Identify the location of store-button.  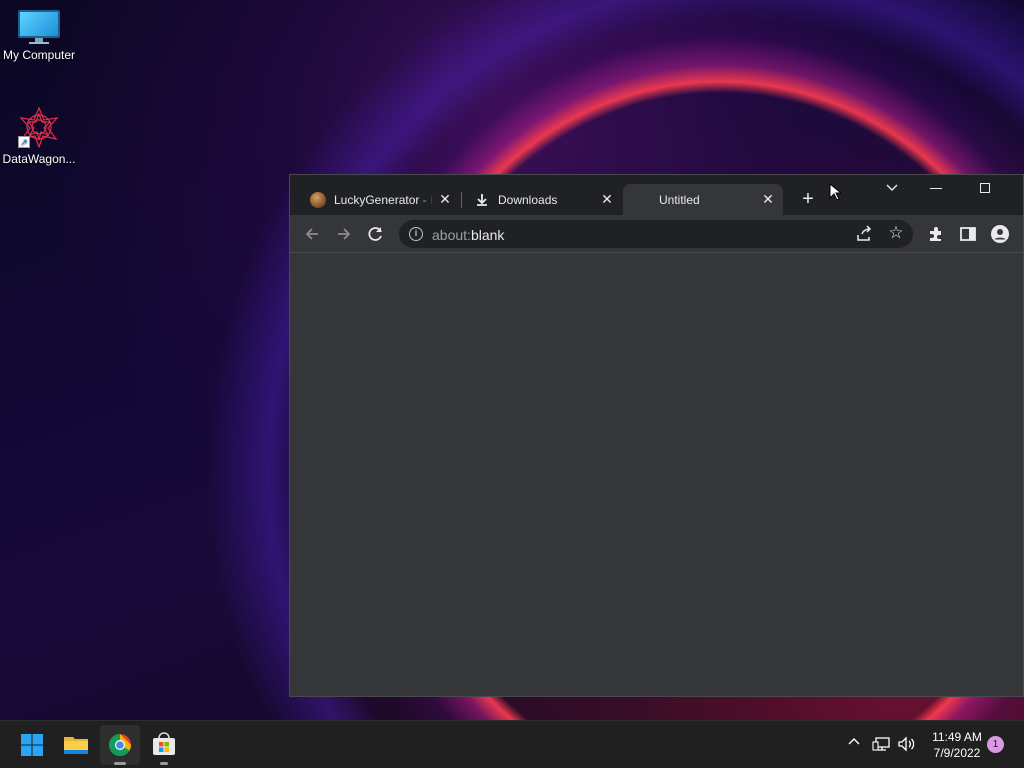
(164, 745).